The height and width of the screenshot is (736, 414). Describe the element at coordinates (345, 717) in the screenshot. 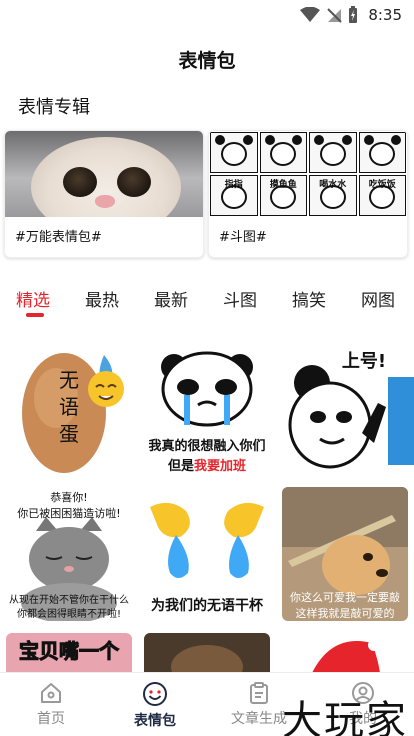

I see `watermark: 大玩家` at that location.